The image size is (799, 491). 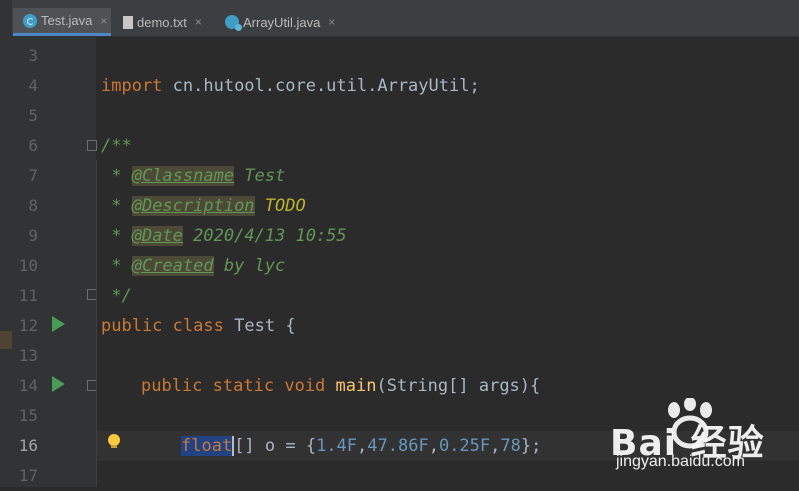 I want to click on tab-test-java: Test.java ×, so click(x=62, y=22).